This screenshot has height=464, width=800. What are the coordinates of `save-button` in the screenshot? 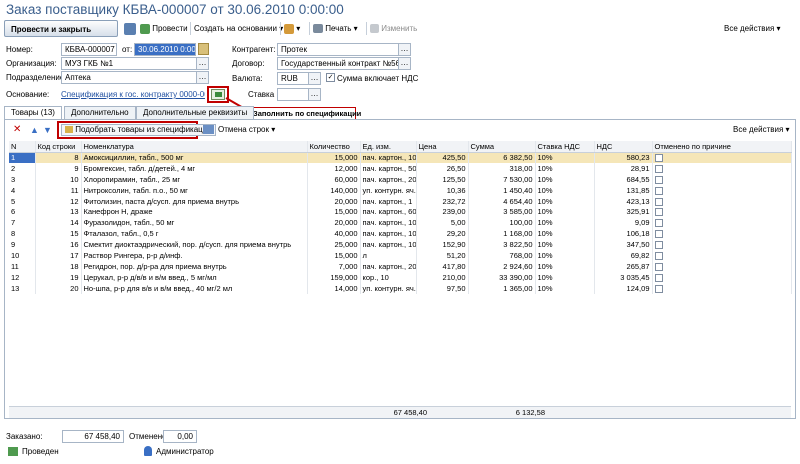 It's located at (130, 28).